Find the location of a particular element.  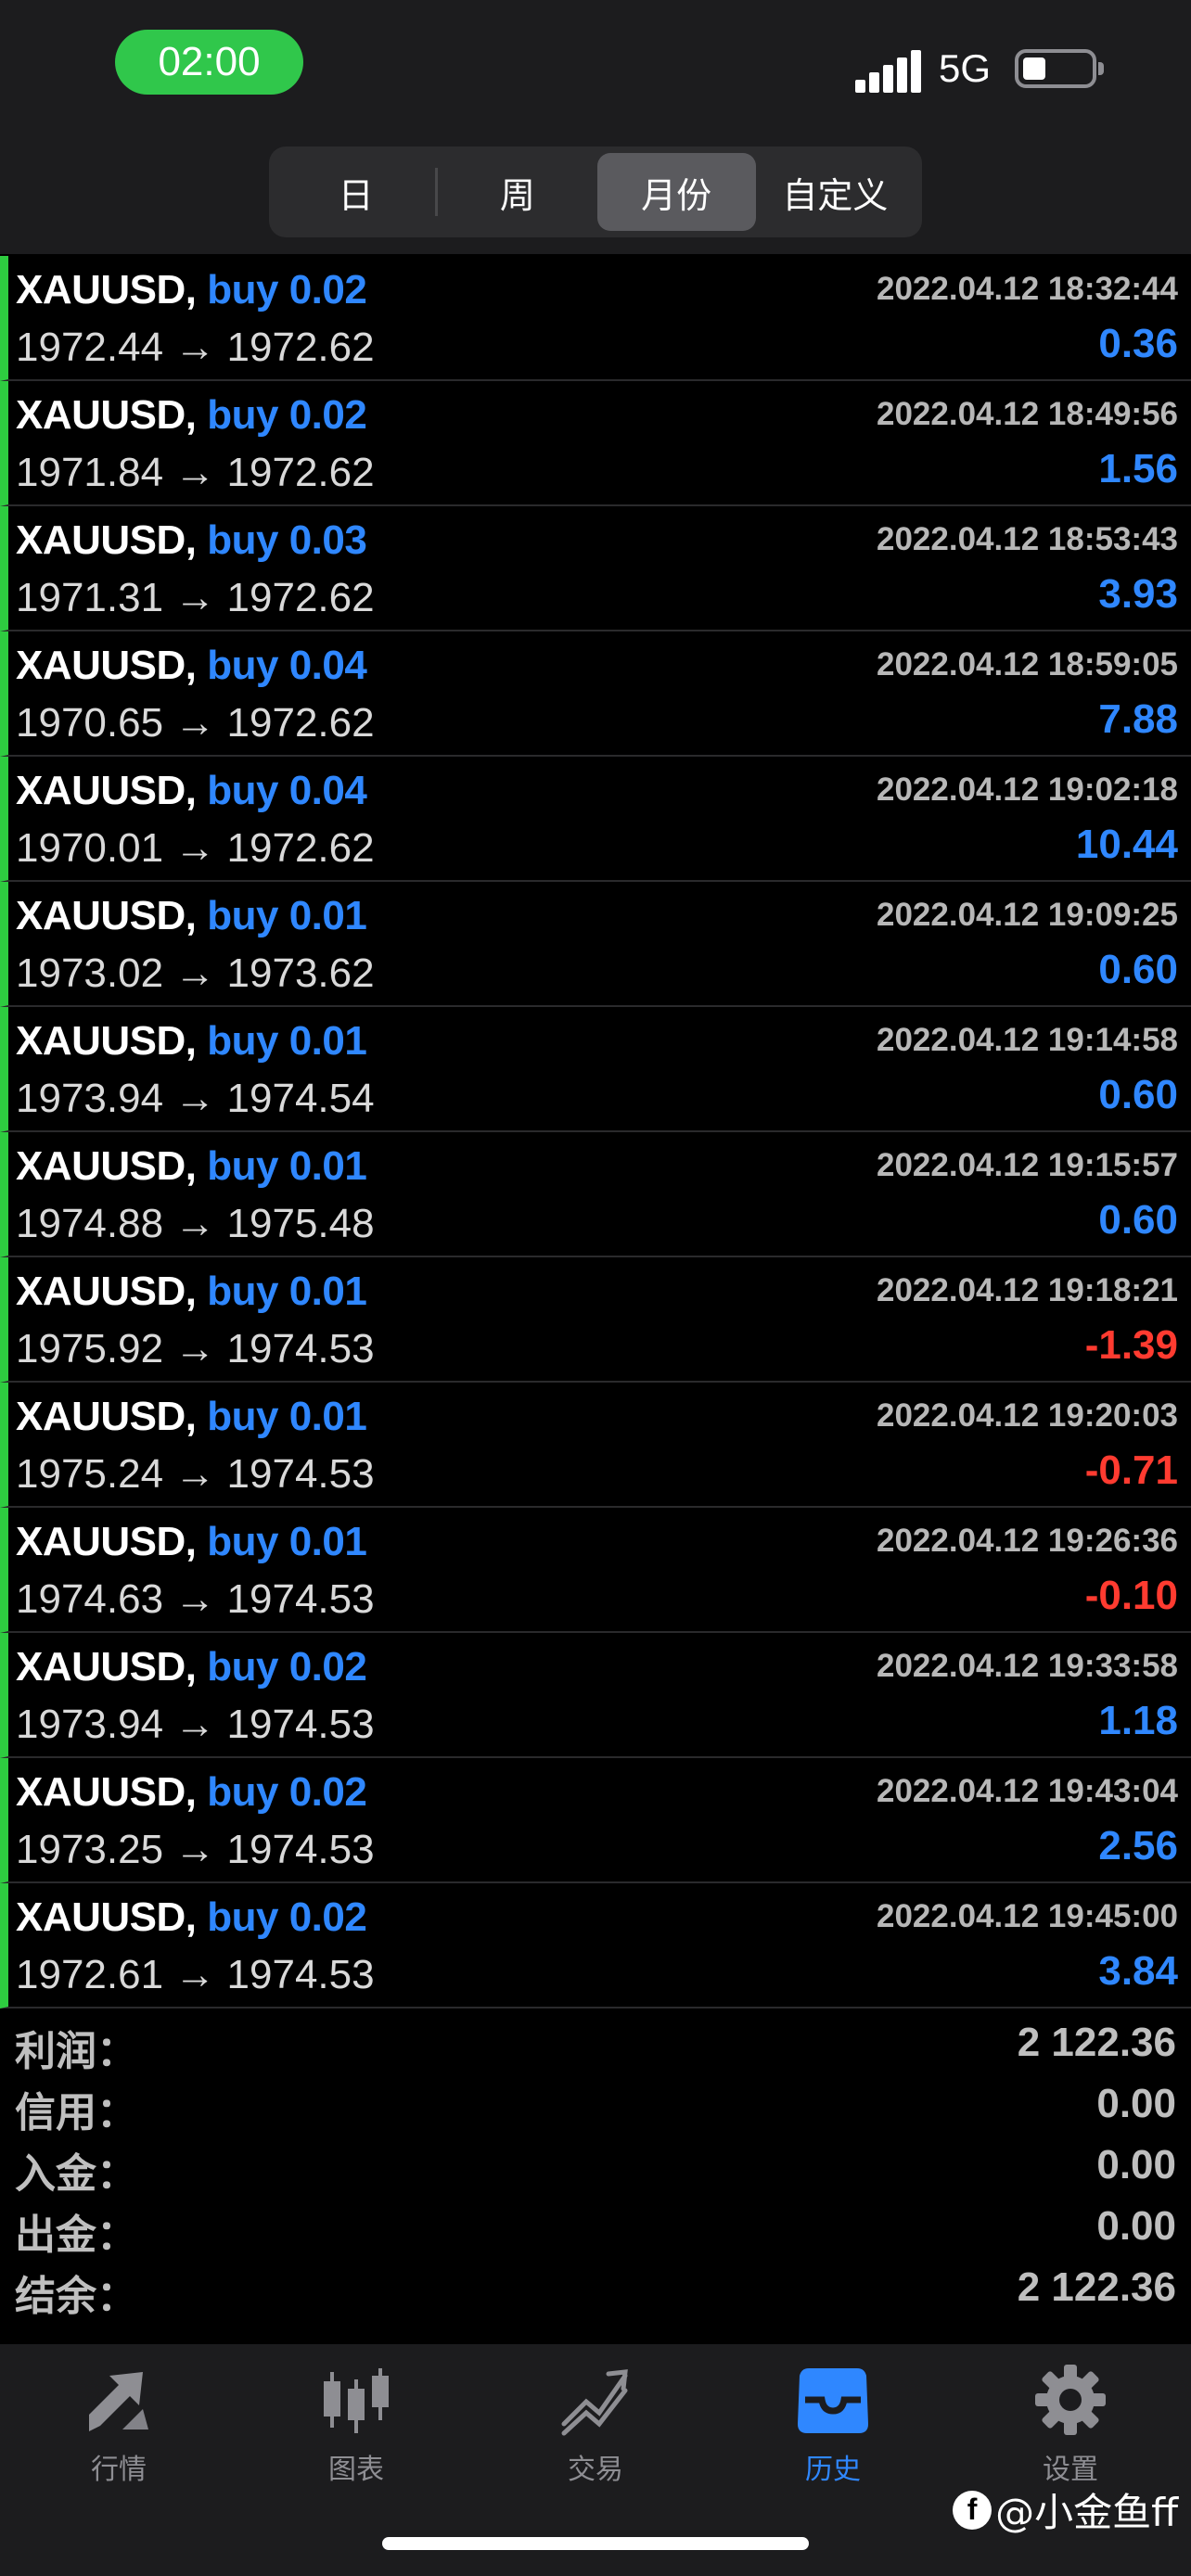

deal-time: 2022.04.12 19:09:25 is located at coordinates (1027, 915).